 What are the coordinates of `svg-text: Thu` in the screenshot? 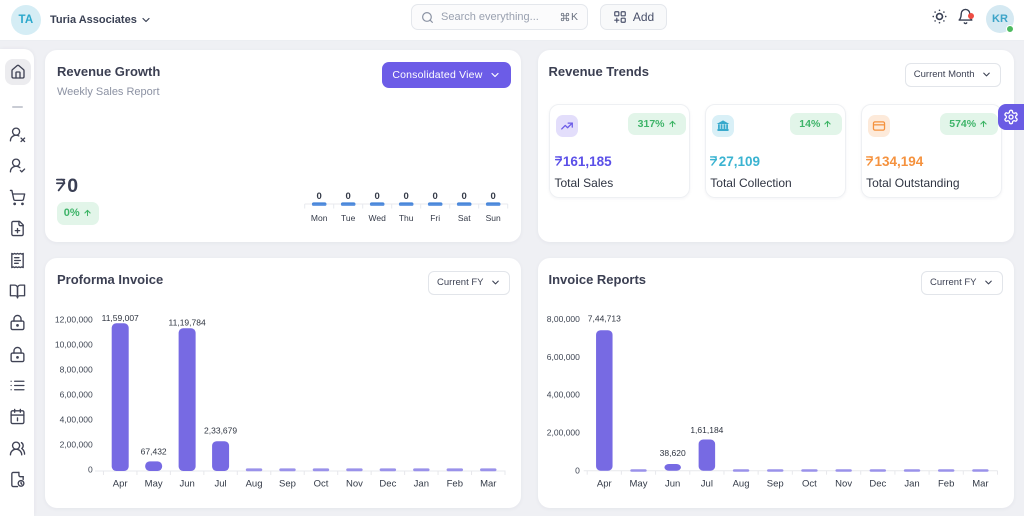 It's located at (406, 218).